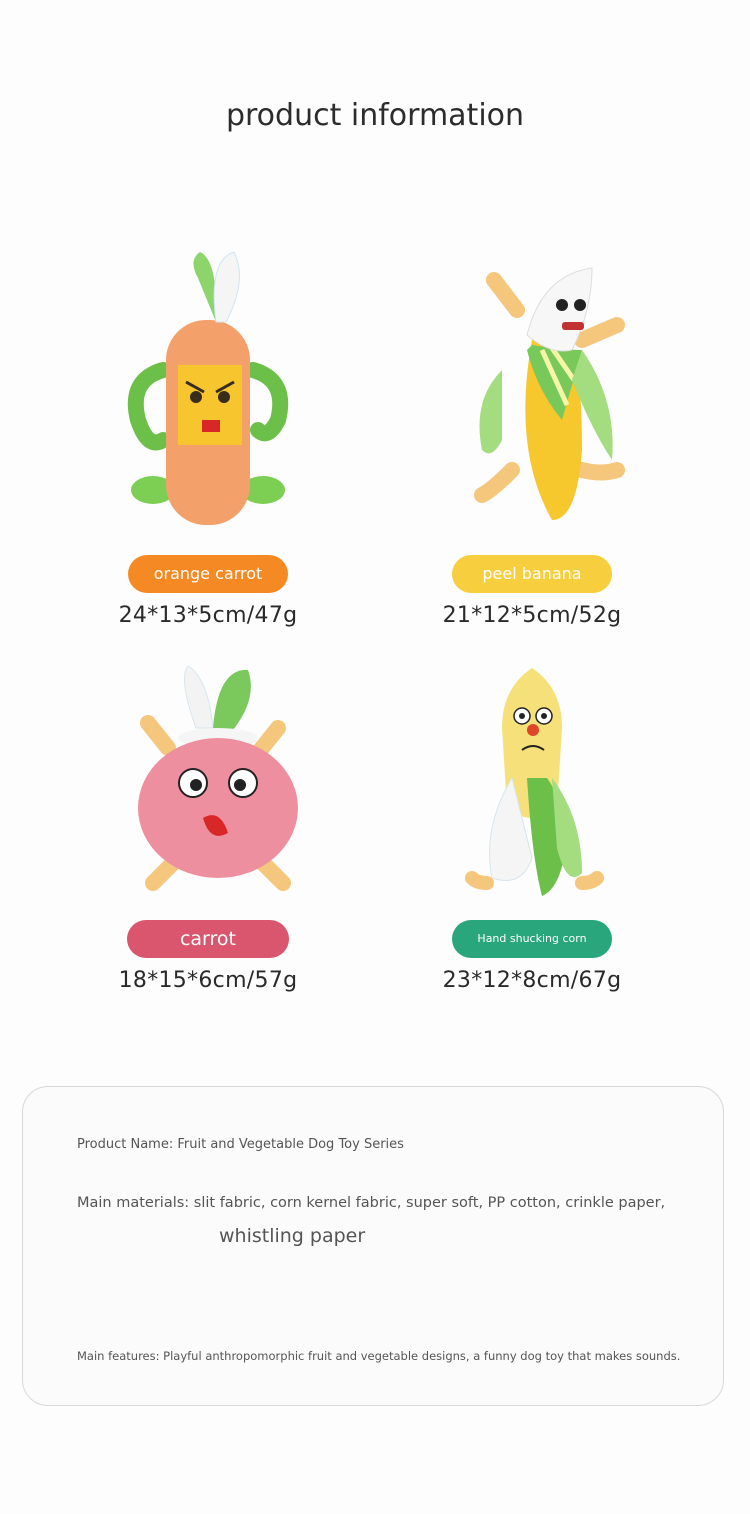 This screenshot has height=1514, width=750. Describe the element at coordinates (208, 574) in the screenshot. I see `product-label: orange carrot` at that location.